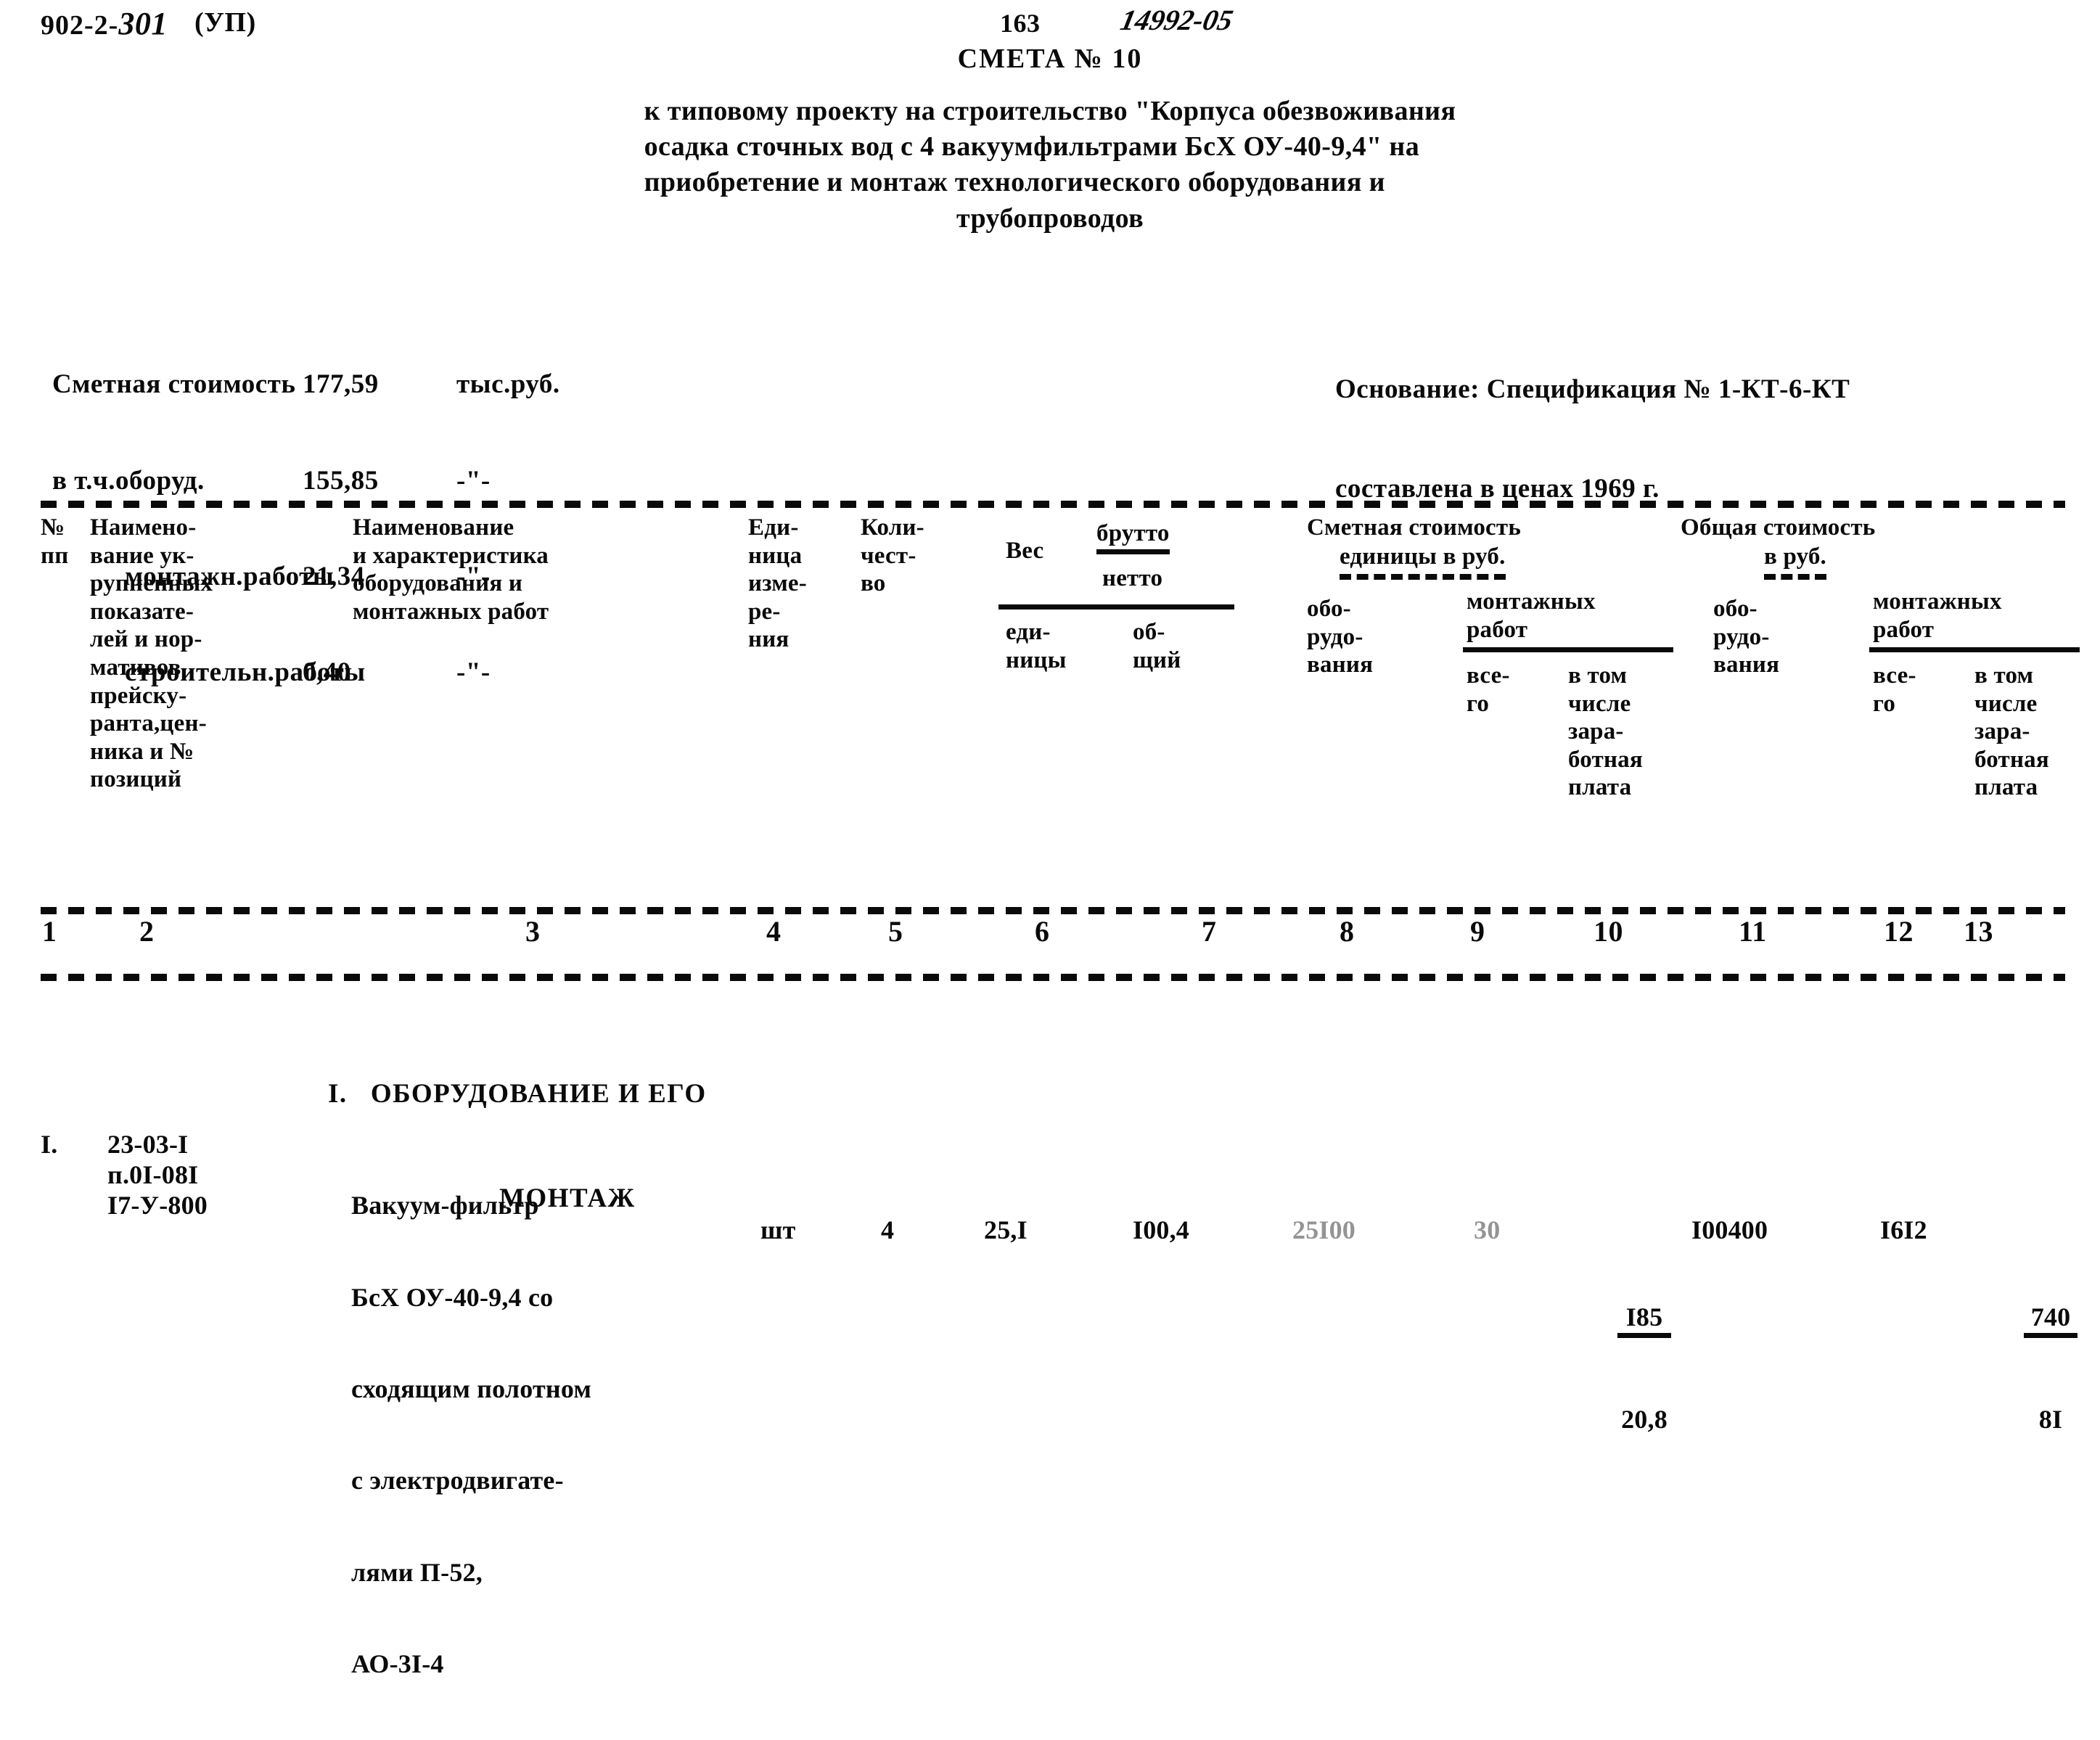 The height and width of the screenshot is (1740, 2100). I want to click on summary-value: 177,59, so click(341, 384).